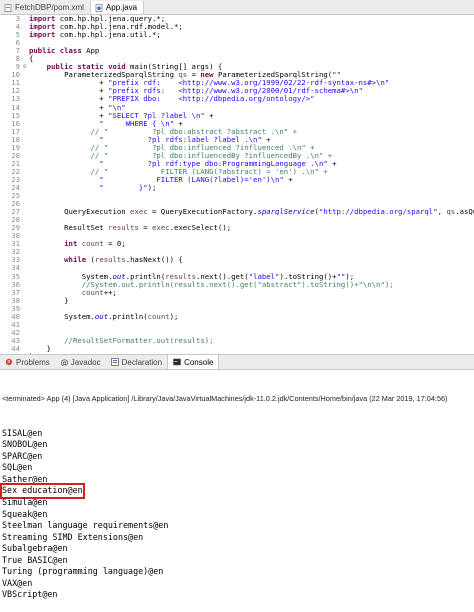 The image size is (474, 612). What do you see at coordinates (55, 51) in the screenshot?
I see `code-token-kw: public class` at bounding box center [55, 51].